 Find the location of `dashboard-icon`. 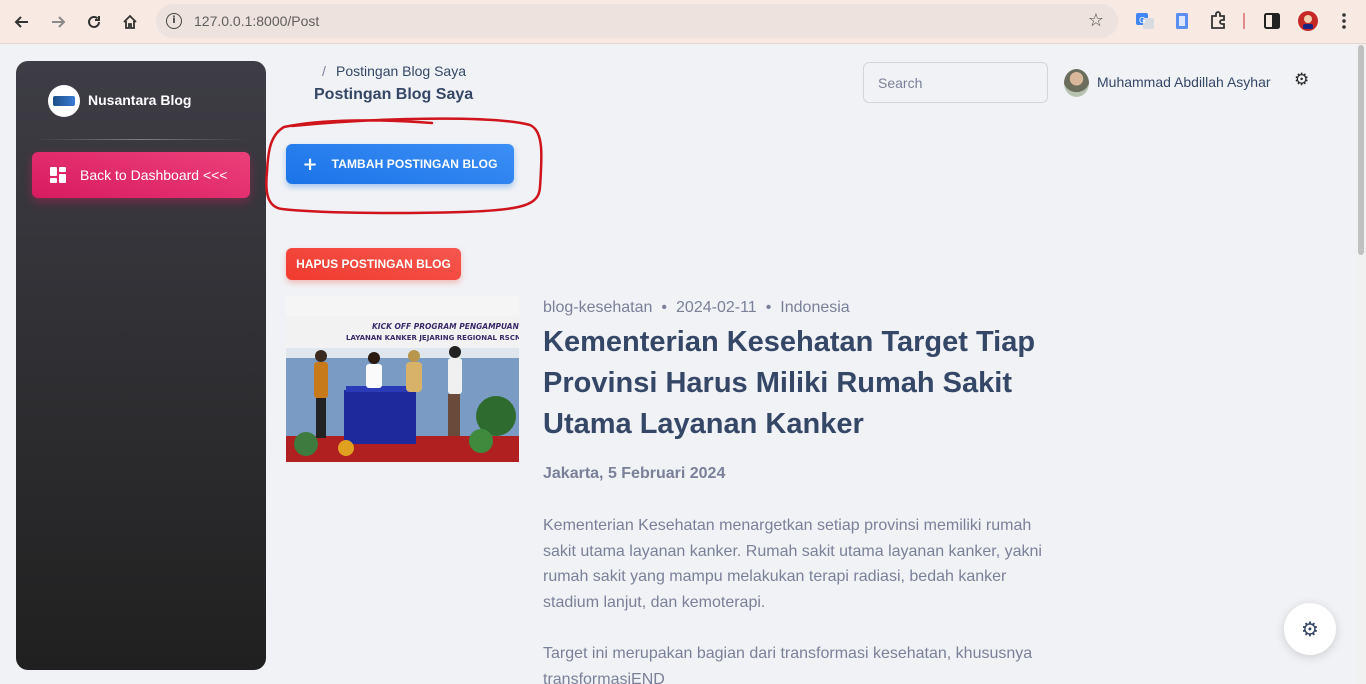

dashboard-icon is located at coordinates (58, 175).